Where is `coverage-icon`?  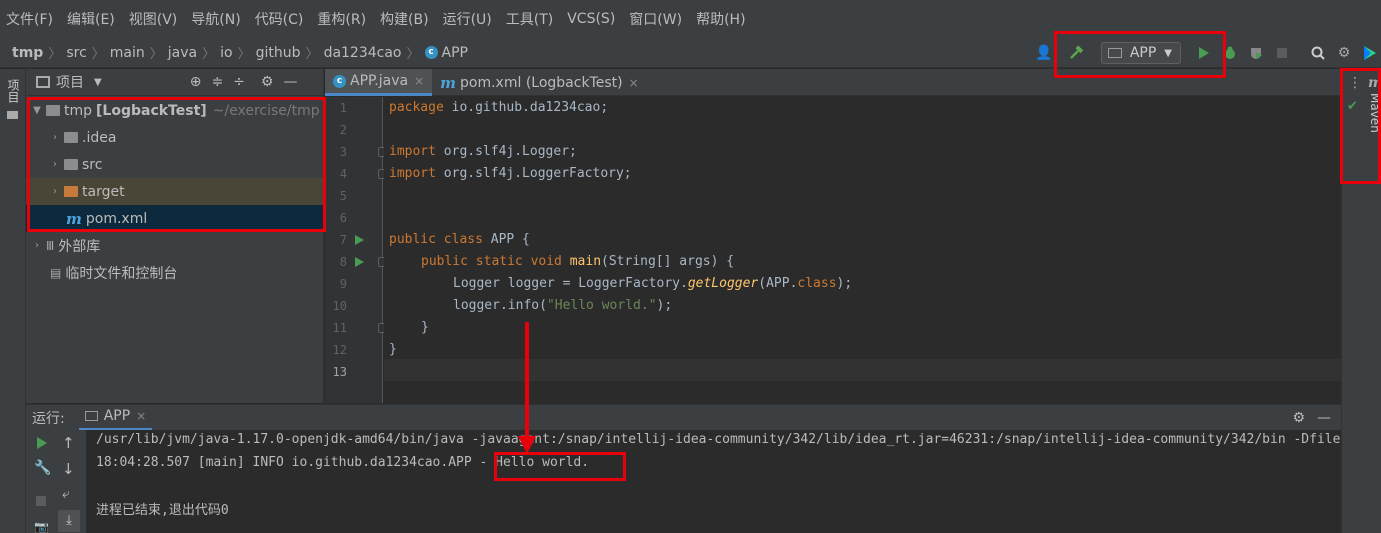 coverage-icon is located at coordinates (1256, 53).